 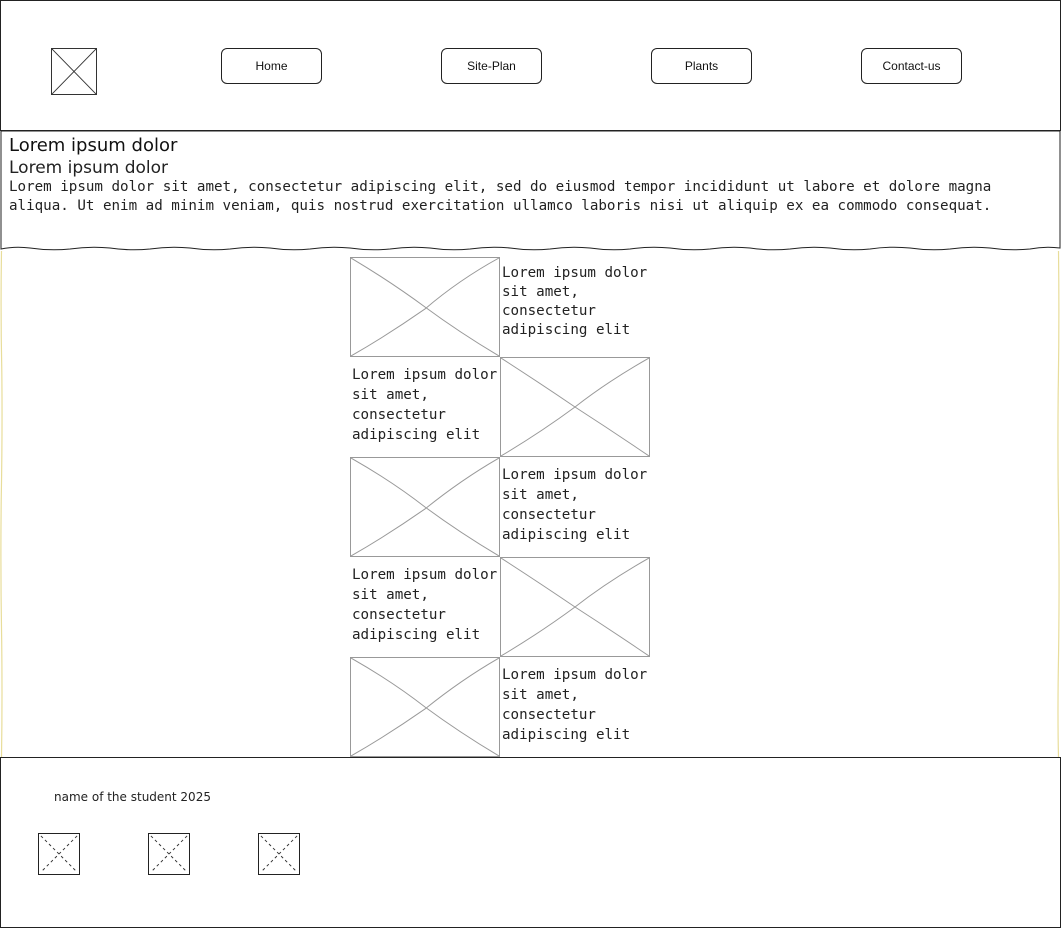 What do you see at coordinates (1, 504) in the screenshot?
I see `main-left-edge` at bounding box center [1, 504].